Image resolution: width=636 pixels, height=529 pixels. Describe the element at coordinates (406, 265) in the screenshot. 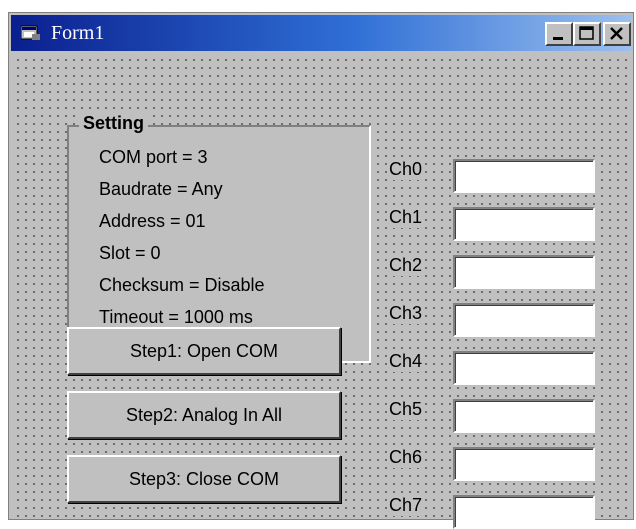

I see `ch2-label: Ch2` at that location.